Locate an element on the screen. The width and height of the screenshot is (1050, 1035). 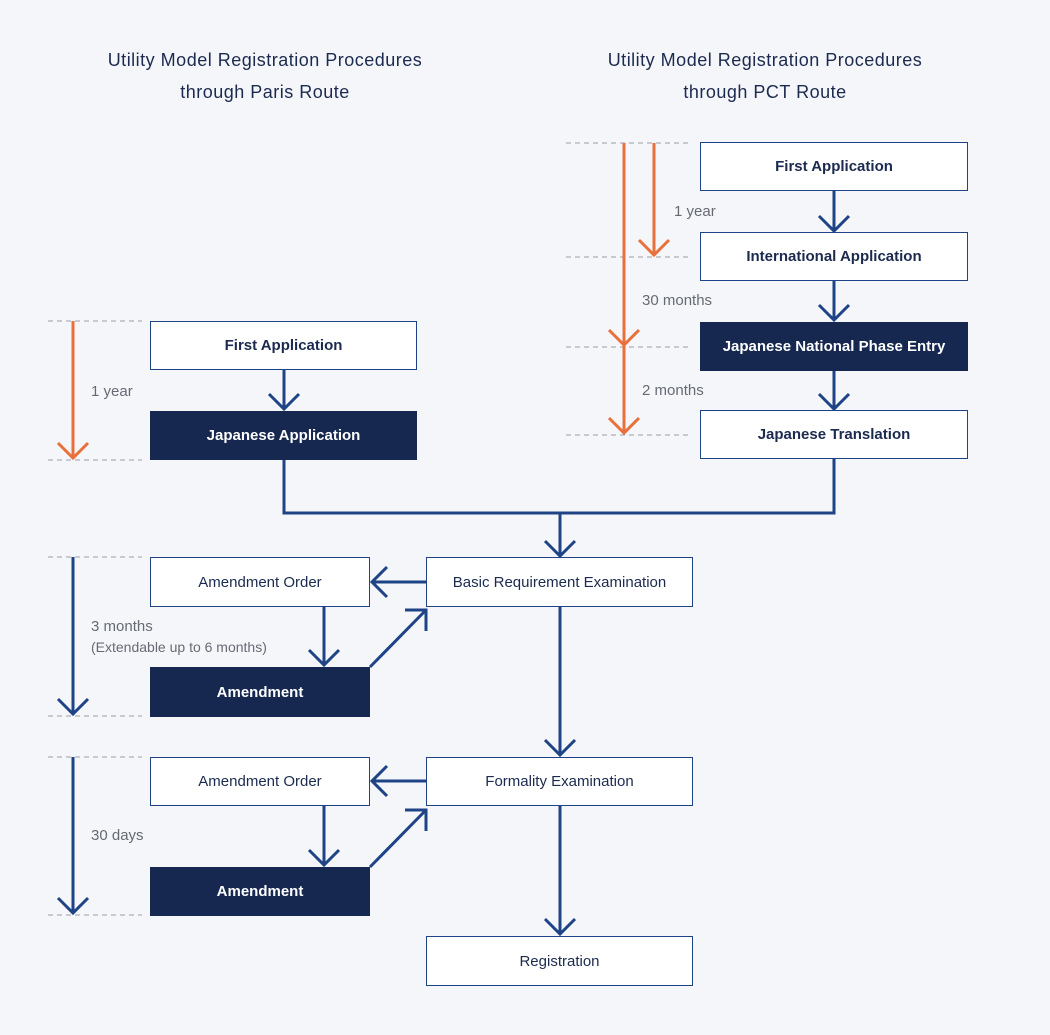
paris-first-application-label: First Application is located at coordinates (283, 345).